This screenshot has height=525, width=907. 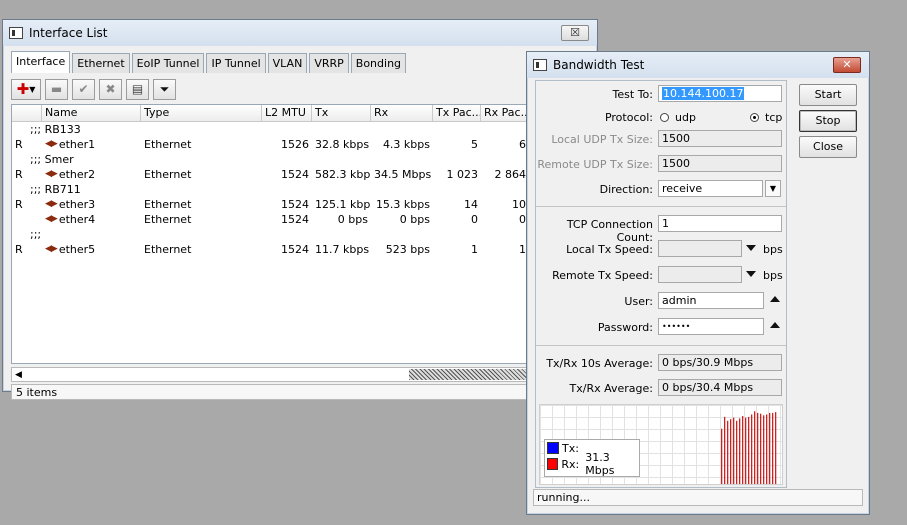 I want to click on tab-ethernet: Ethernet, so click(x=101, y=63).